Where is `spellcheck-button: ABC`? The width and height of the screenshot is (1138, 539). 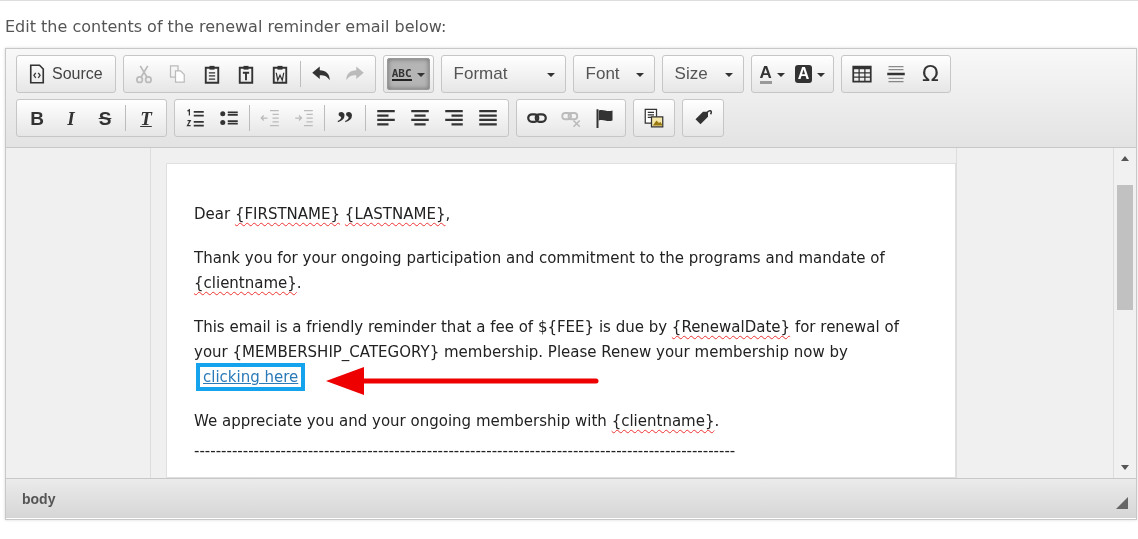 spellcheck-button: ABC is located at coordinates (408, 74).